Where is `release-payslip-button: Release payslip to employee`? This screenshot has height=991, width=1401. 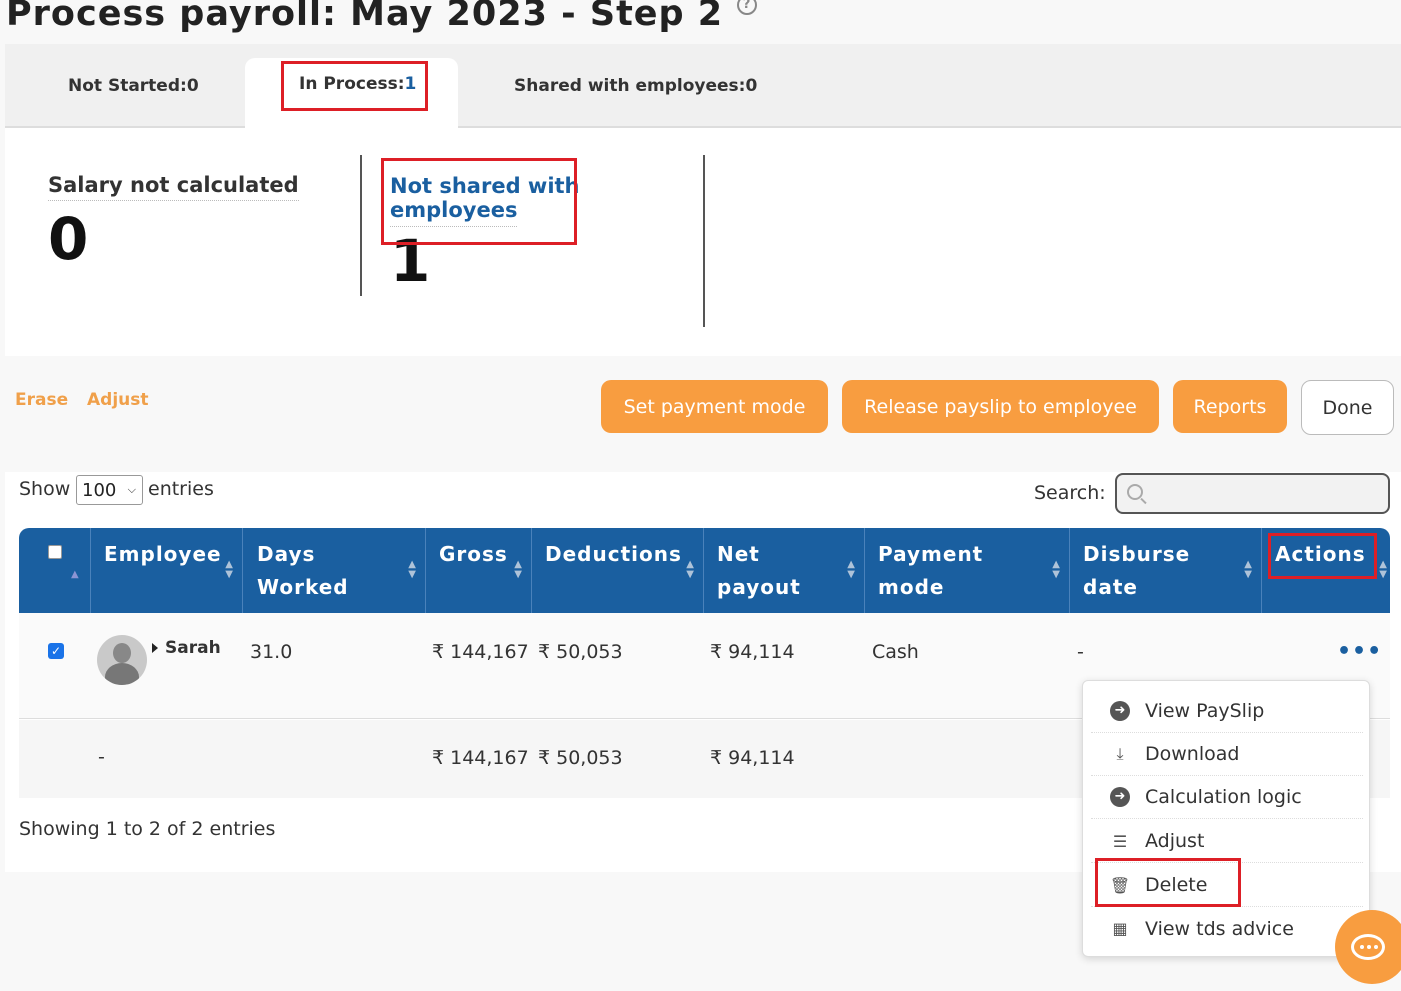
release-payslip-button: Release payslip to employee is located at coordinates (1000, 406).